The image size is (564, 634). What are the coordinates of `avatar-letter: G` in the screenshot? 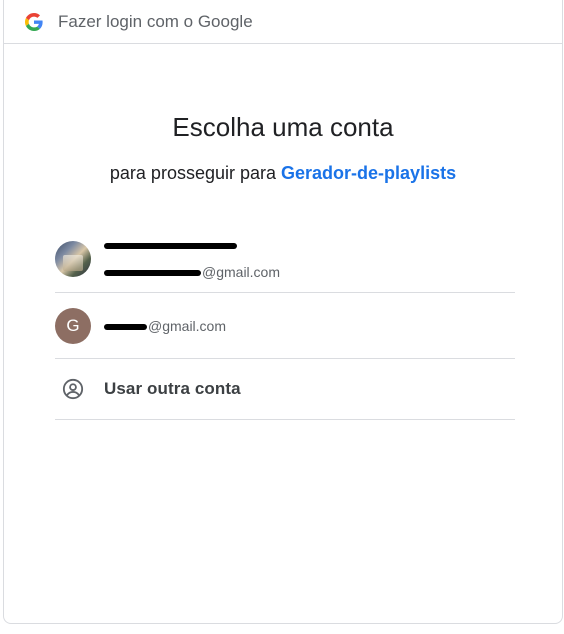 It's located at (73, 325).